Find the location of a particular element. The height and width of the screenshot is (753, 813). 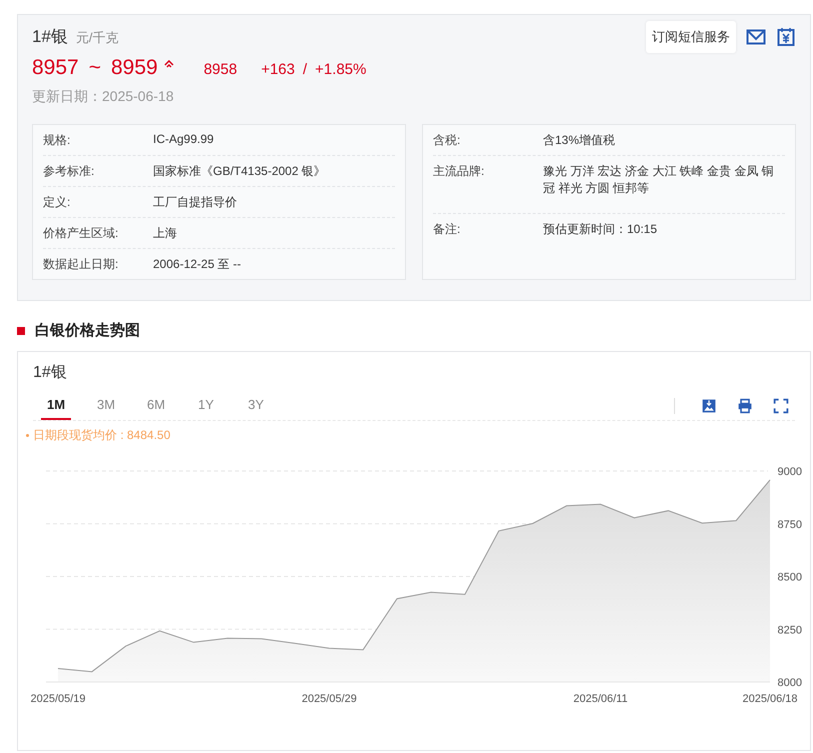

mail-icon is located at coordinates (756, 37).